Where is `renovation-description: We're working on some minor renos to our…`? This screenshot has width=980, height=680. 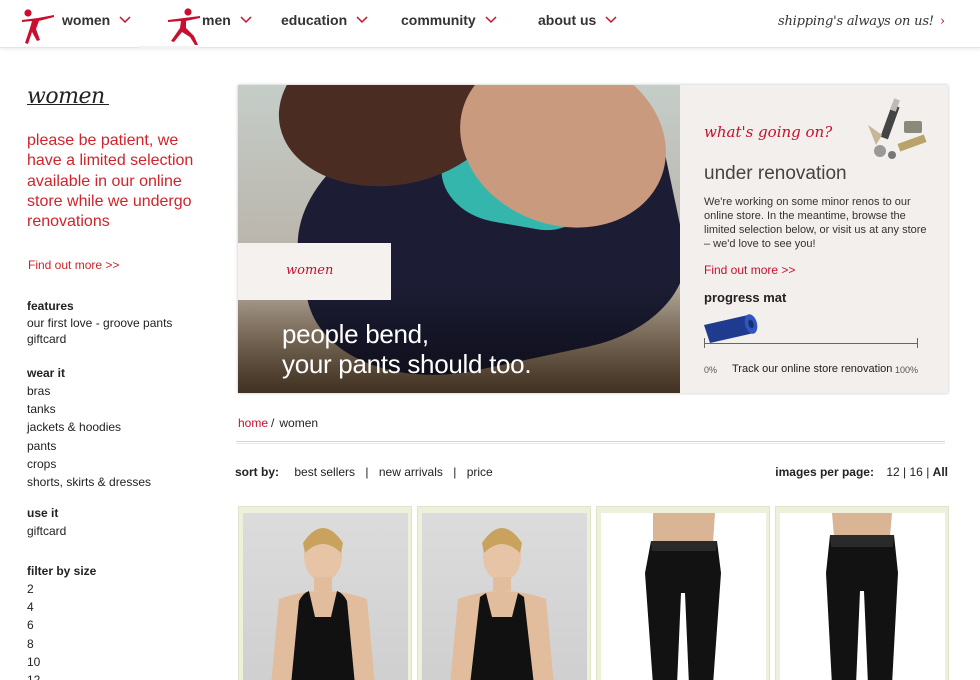 renovation-description: We're working on some minor renos to our… is located at coordinates (815, 223).